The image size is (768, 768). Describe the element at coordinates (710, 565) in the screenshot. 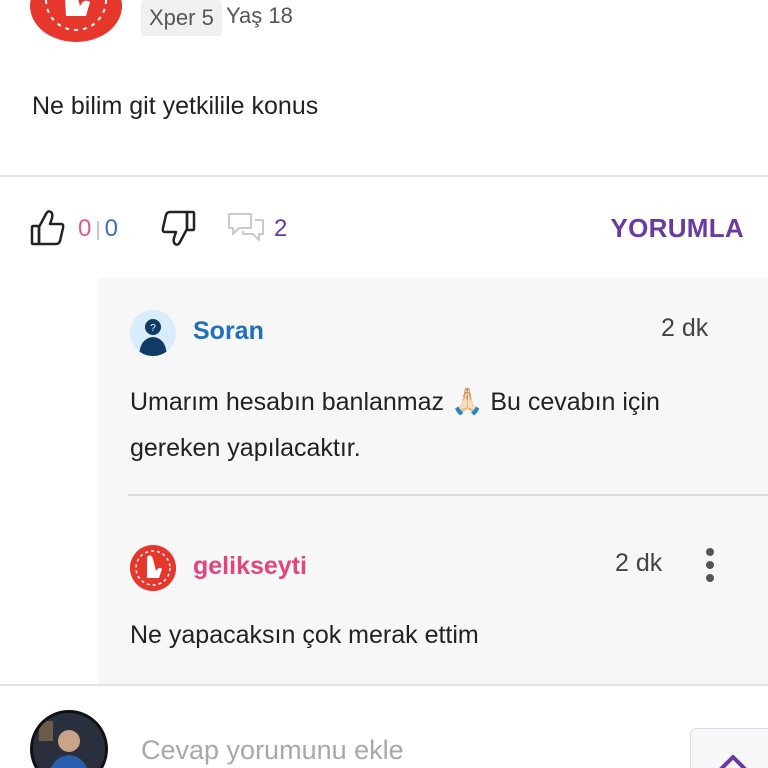

I see `more-vertical-icon` at that location.